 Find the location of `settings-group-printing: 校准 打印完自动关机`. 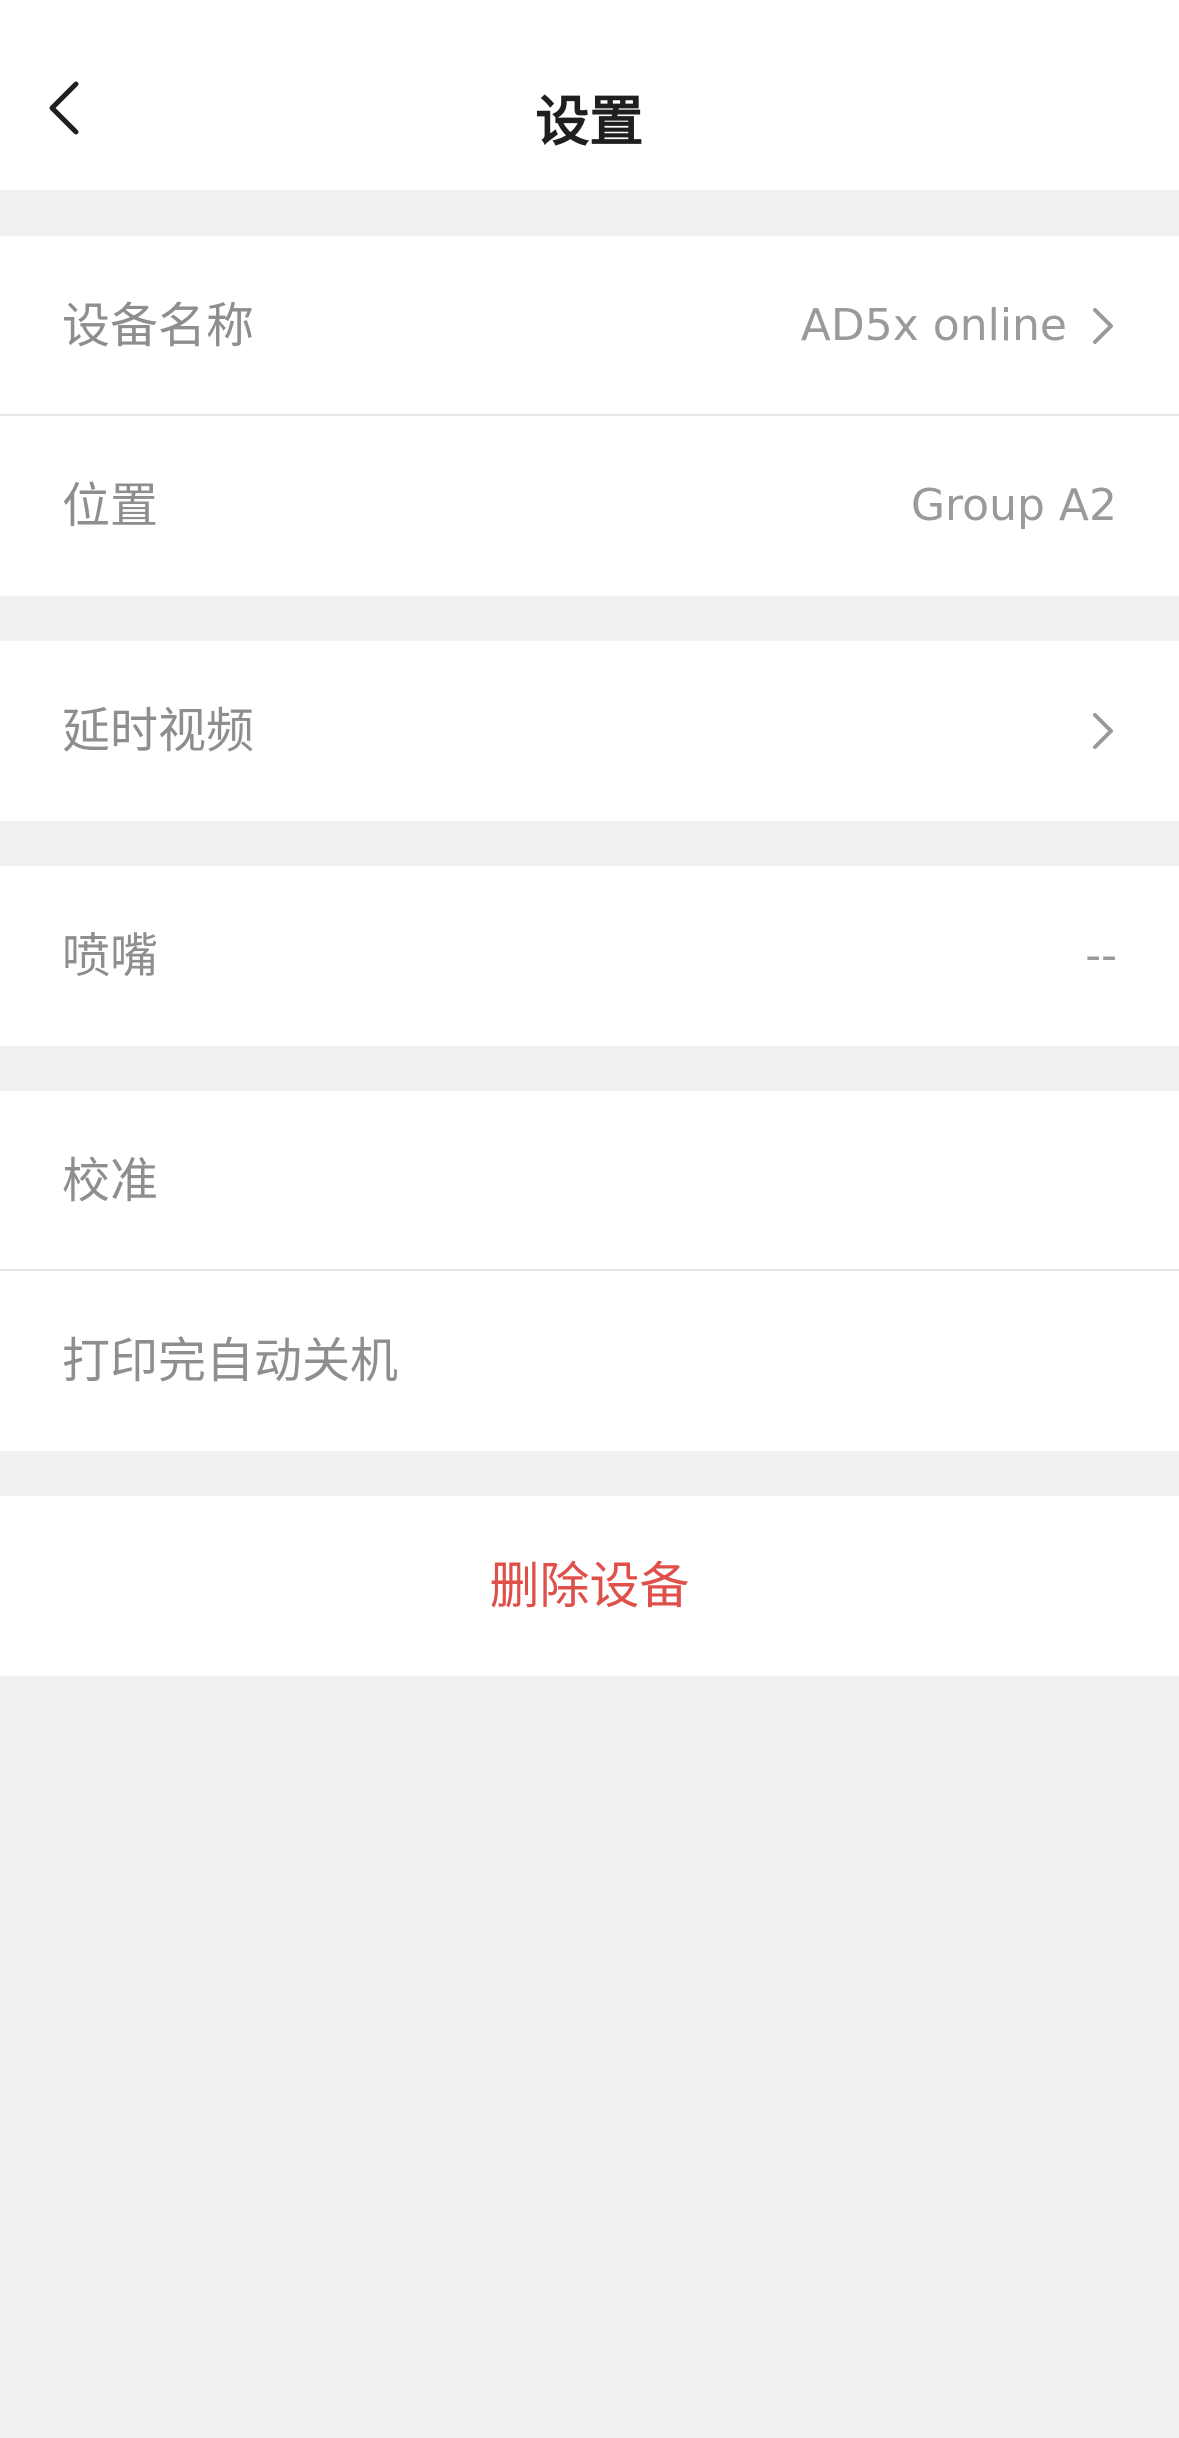

settings-group-printing: 校准 打印完自动关机 is located at coordinates (589, 1271).